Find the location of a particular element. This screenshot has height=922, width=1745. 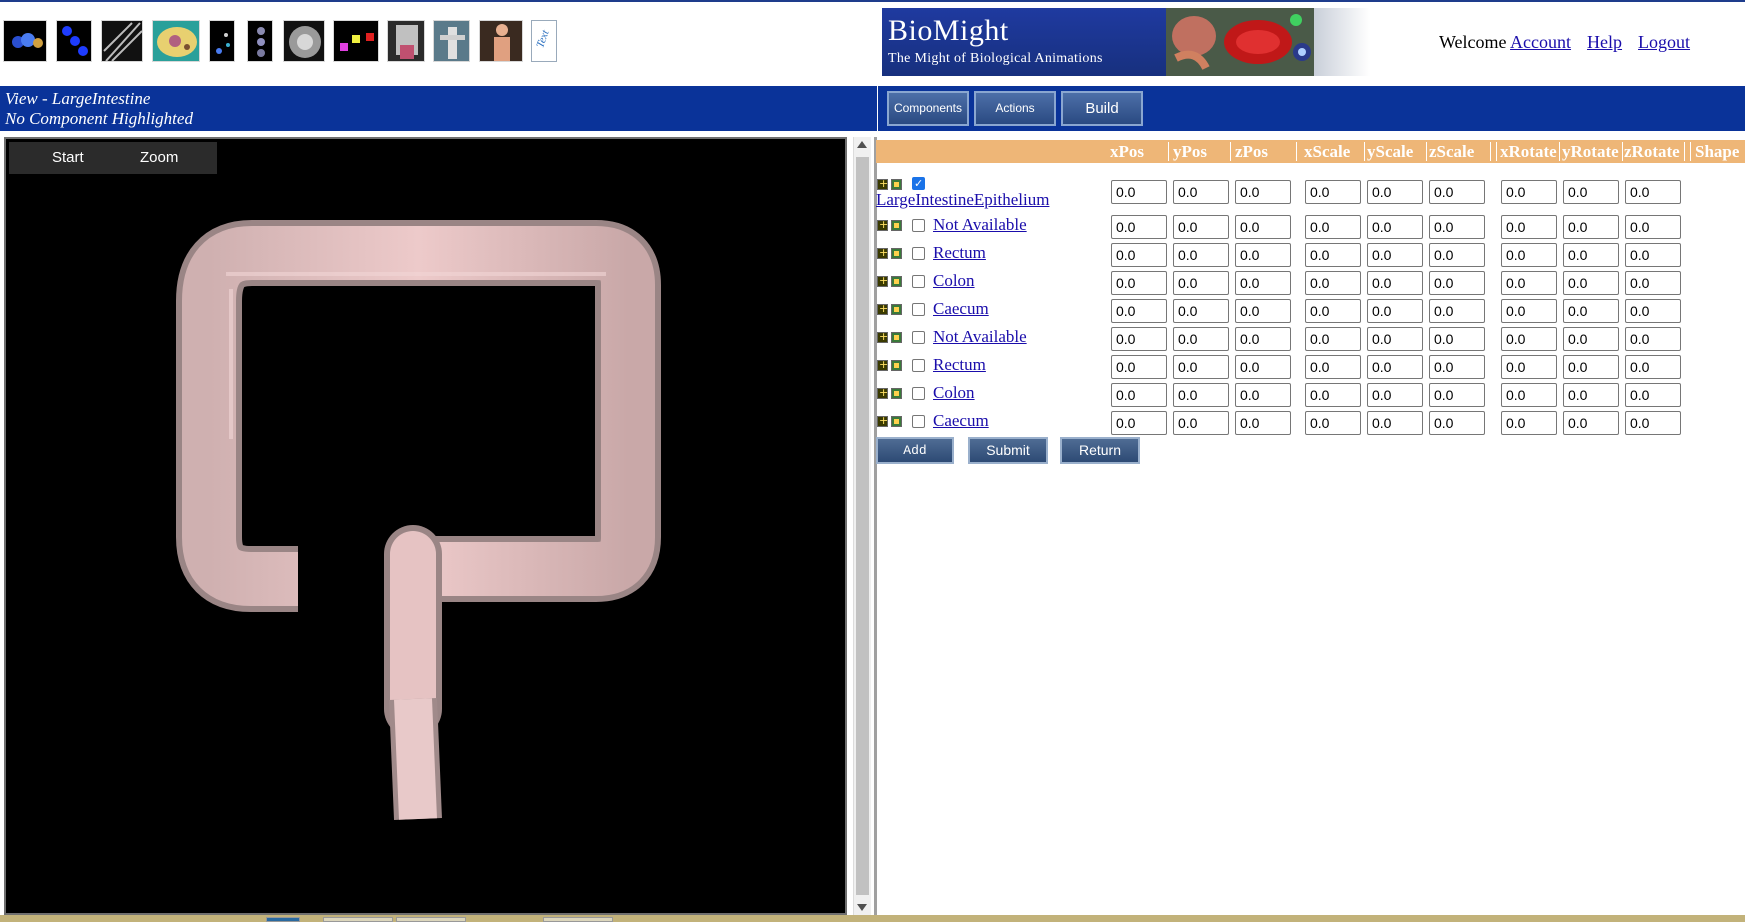

build-button: Build is located at coordinates (1102, 108).